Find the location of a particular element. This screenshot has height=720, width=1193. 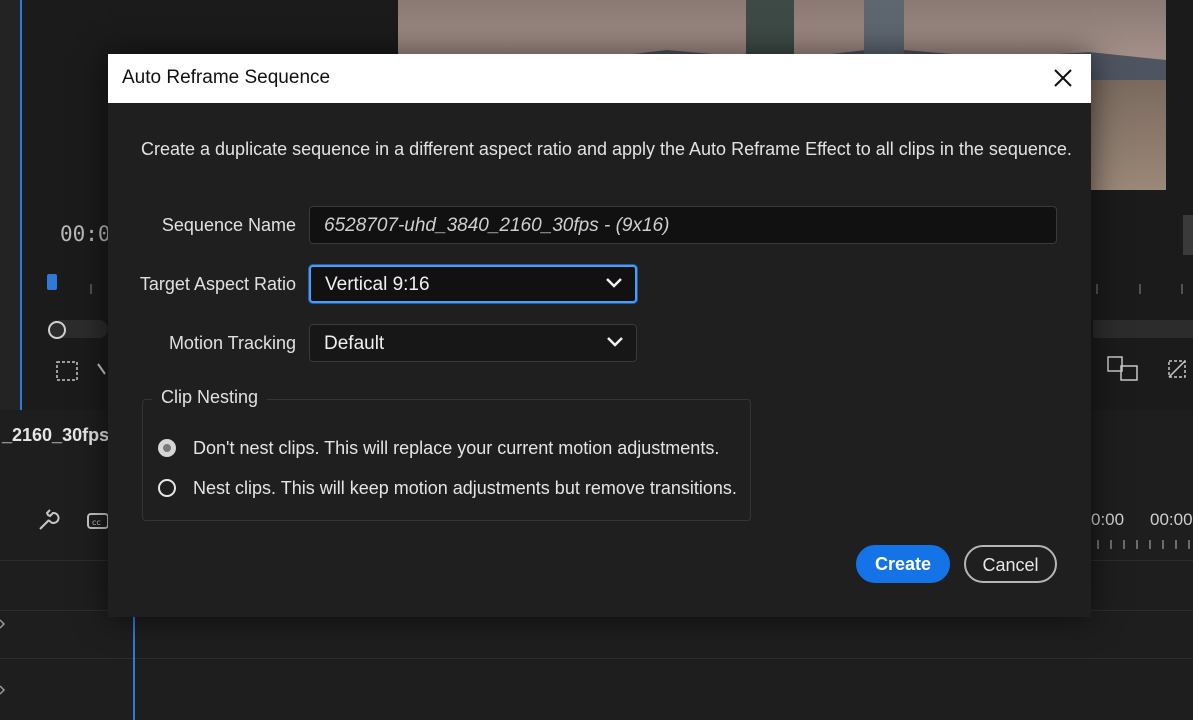

motion-tracking-value: Default is located at coordinates (354, 343).